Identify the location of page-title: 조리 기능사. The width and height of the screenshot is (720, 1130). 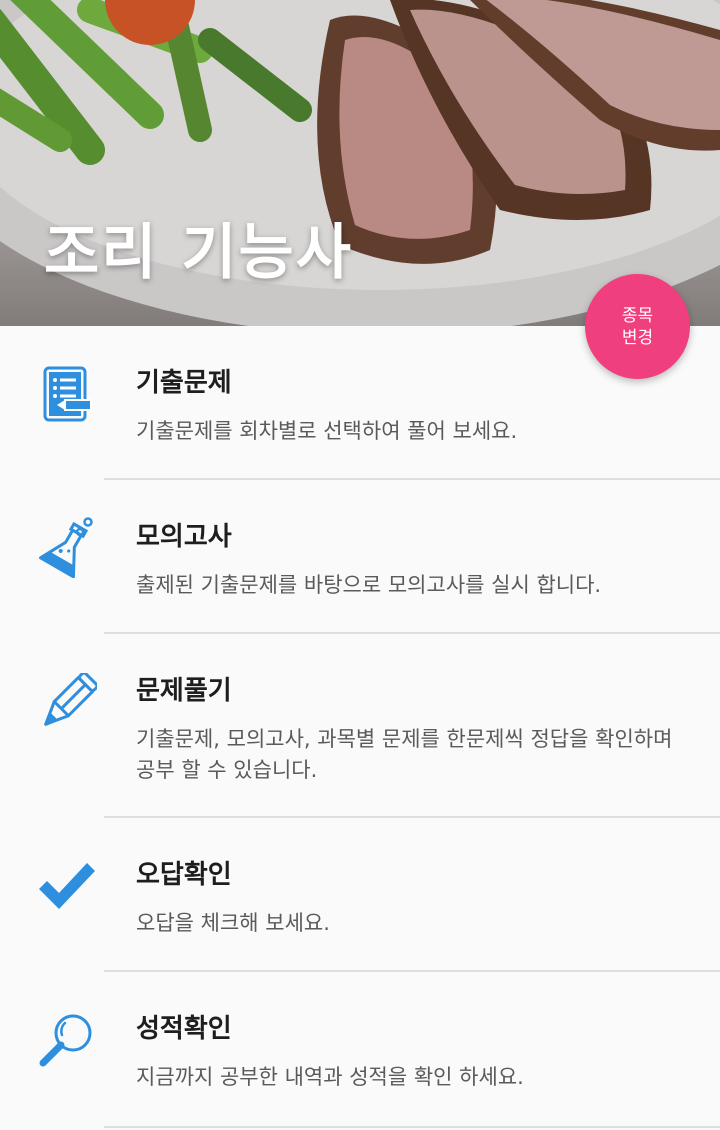
(198, 253).